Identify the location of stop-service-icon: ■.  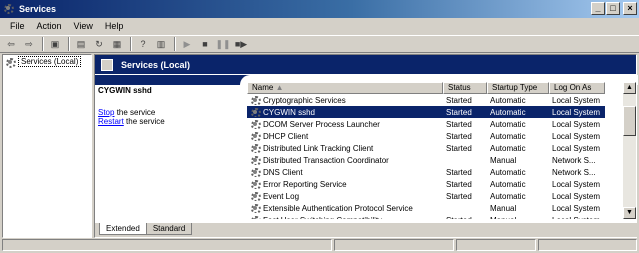
(205, 44).